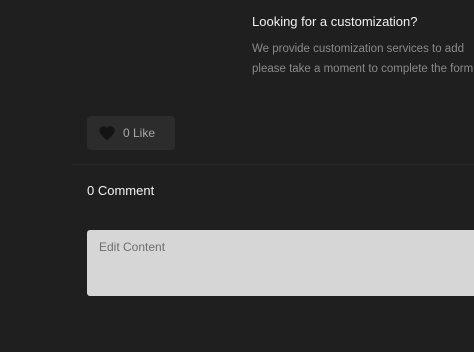  I want to click on like-count-label: 0 Like, so click(139, 133).